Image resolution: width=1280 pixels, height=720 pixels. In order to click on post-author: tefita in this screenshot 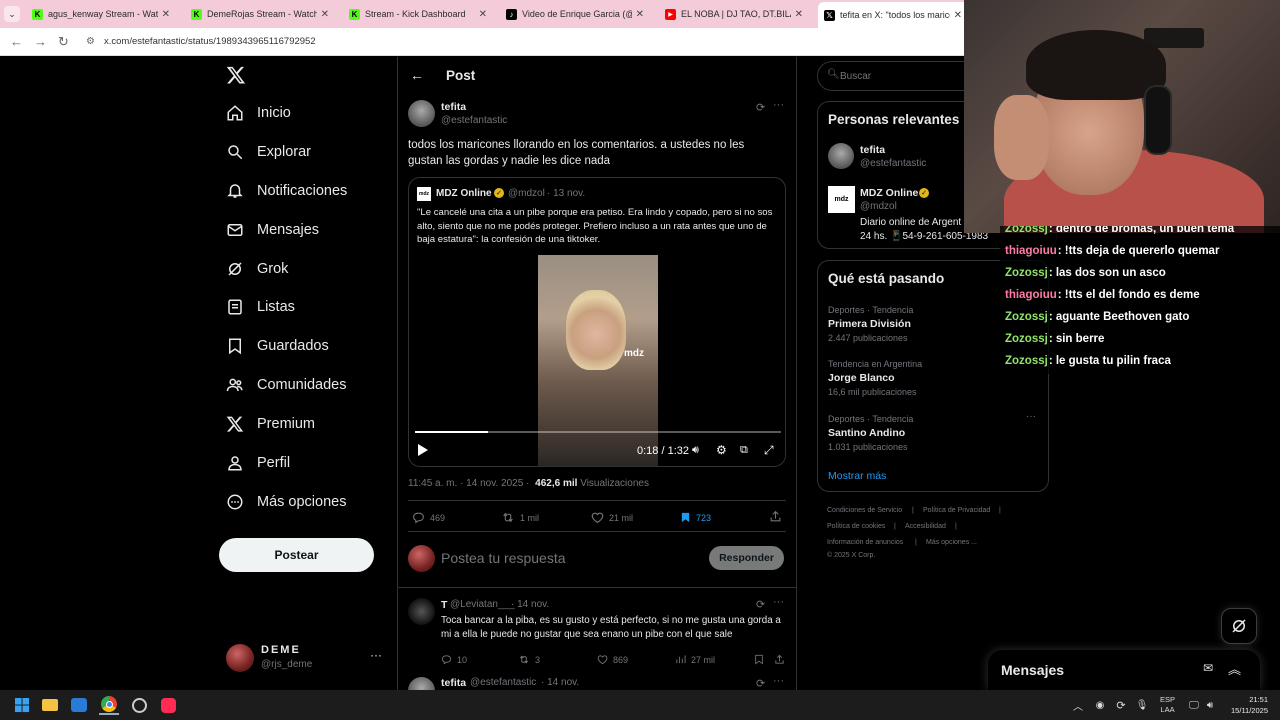, I will do `click(453, 107)`.